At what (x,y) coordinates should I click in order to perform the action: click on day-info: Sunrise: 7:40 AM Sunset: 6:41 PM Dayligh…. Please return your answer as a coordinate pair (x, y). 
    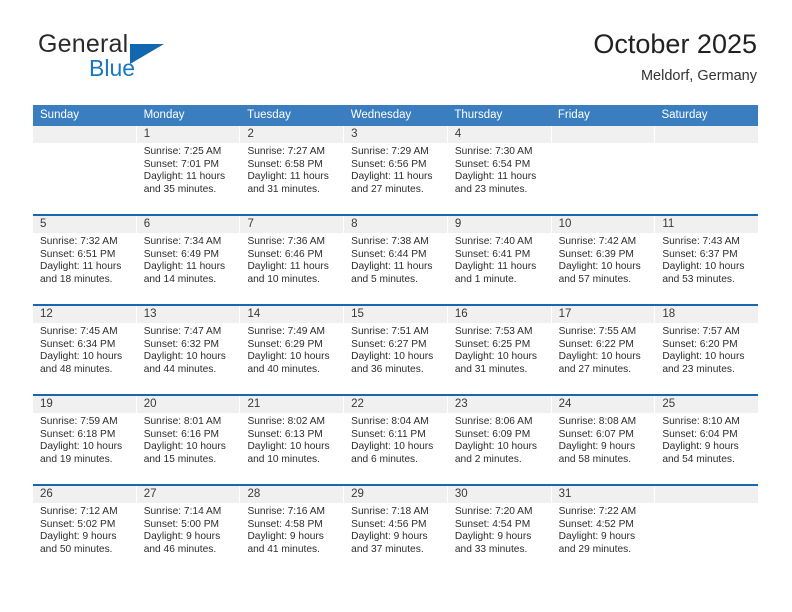
    Looking at the image, I should click on (499, 259).